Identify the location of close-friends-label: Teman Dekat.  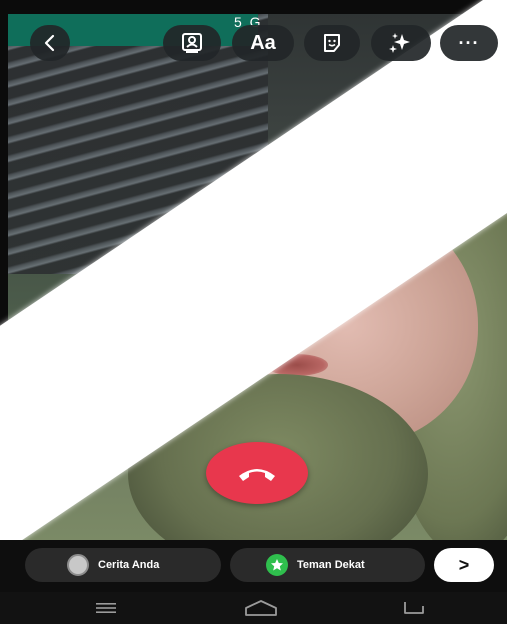
(331, 565).